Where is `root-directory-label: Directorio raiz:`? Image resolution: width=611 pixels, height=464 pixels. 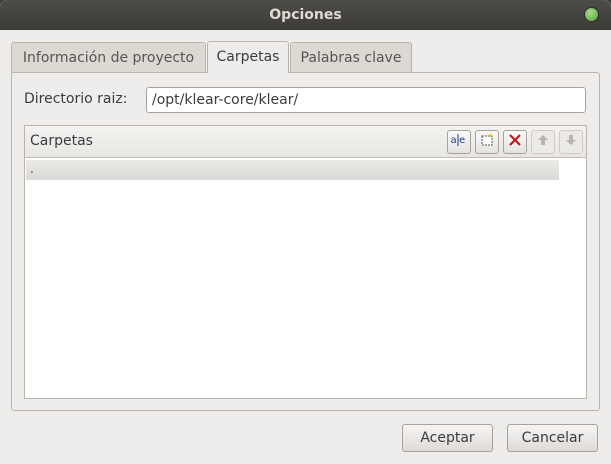 root-directory-label: Directorio raiz: is located at coordinates (76, 99).